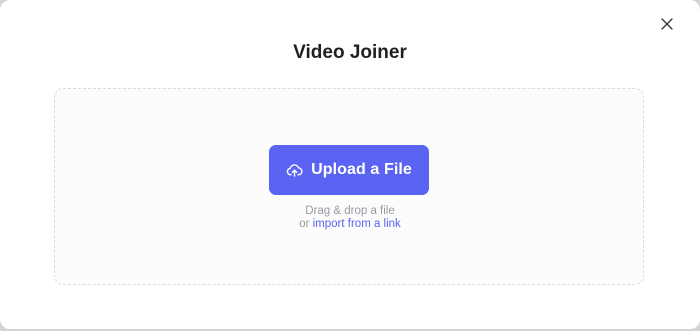 This screenshot has height=331, width=700. I want to click on cloud-upload-icon, so click(294, 170).